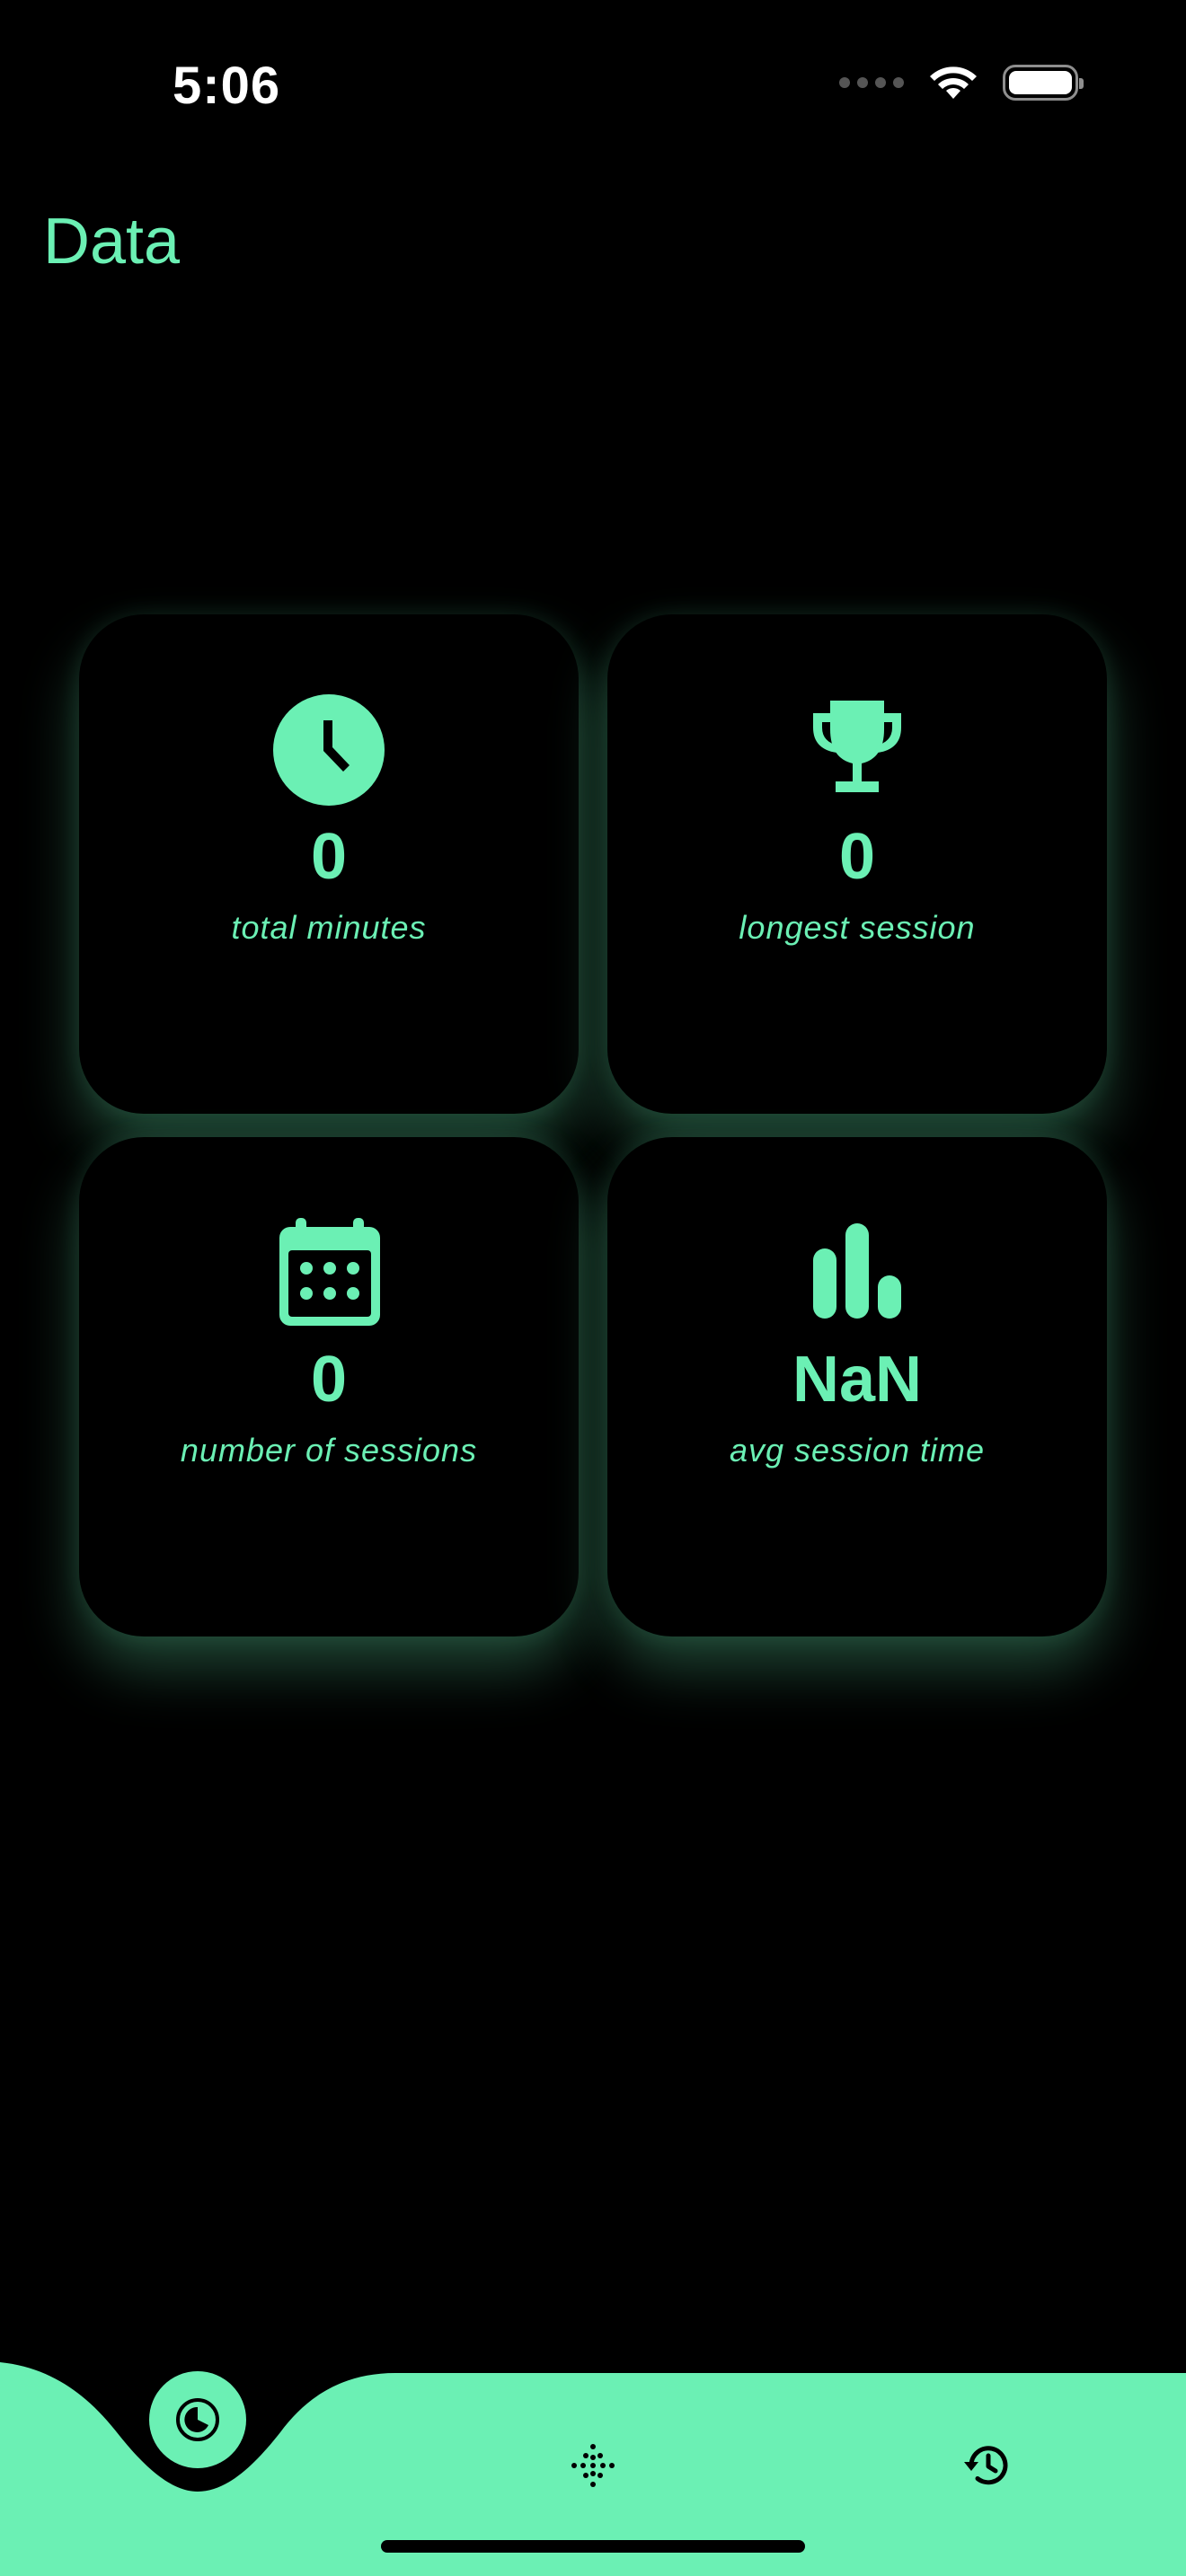 The image size is (1186, 2576). What do you see at coordinates (593, 2546) in the screenshot?
I see `home-indicator` at bounding box center [593, 2546].